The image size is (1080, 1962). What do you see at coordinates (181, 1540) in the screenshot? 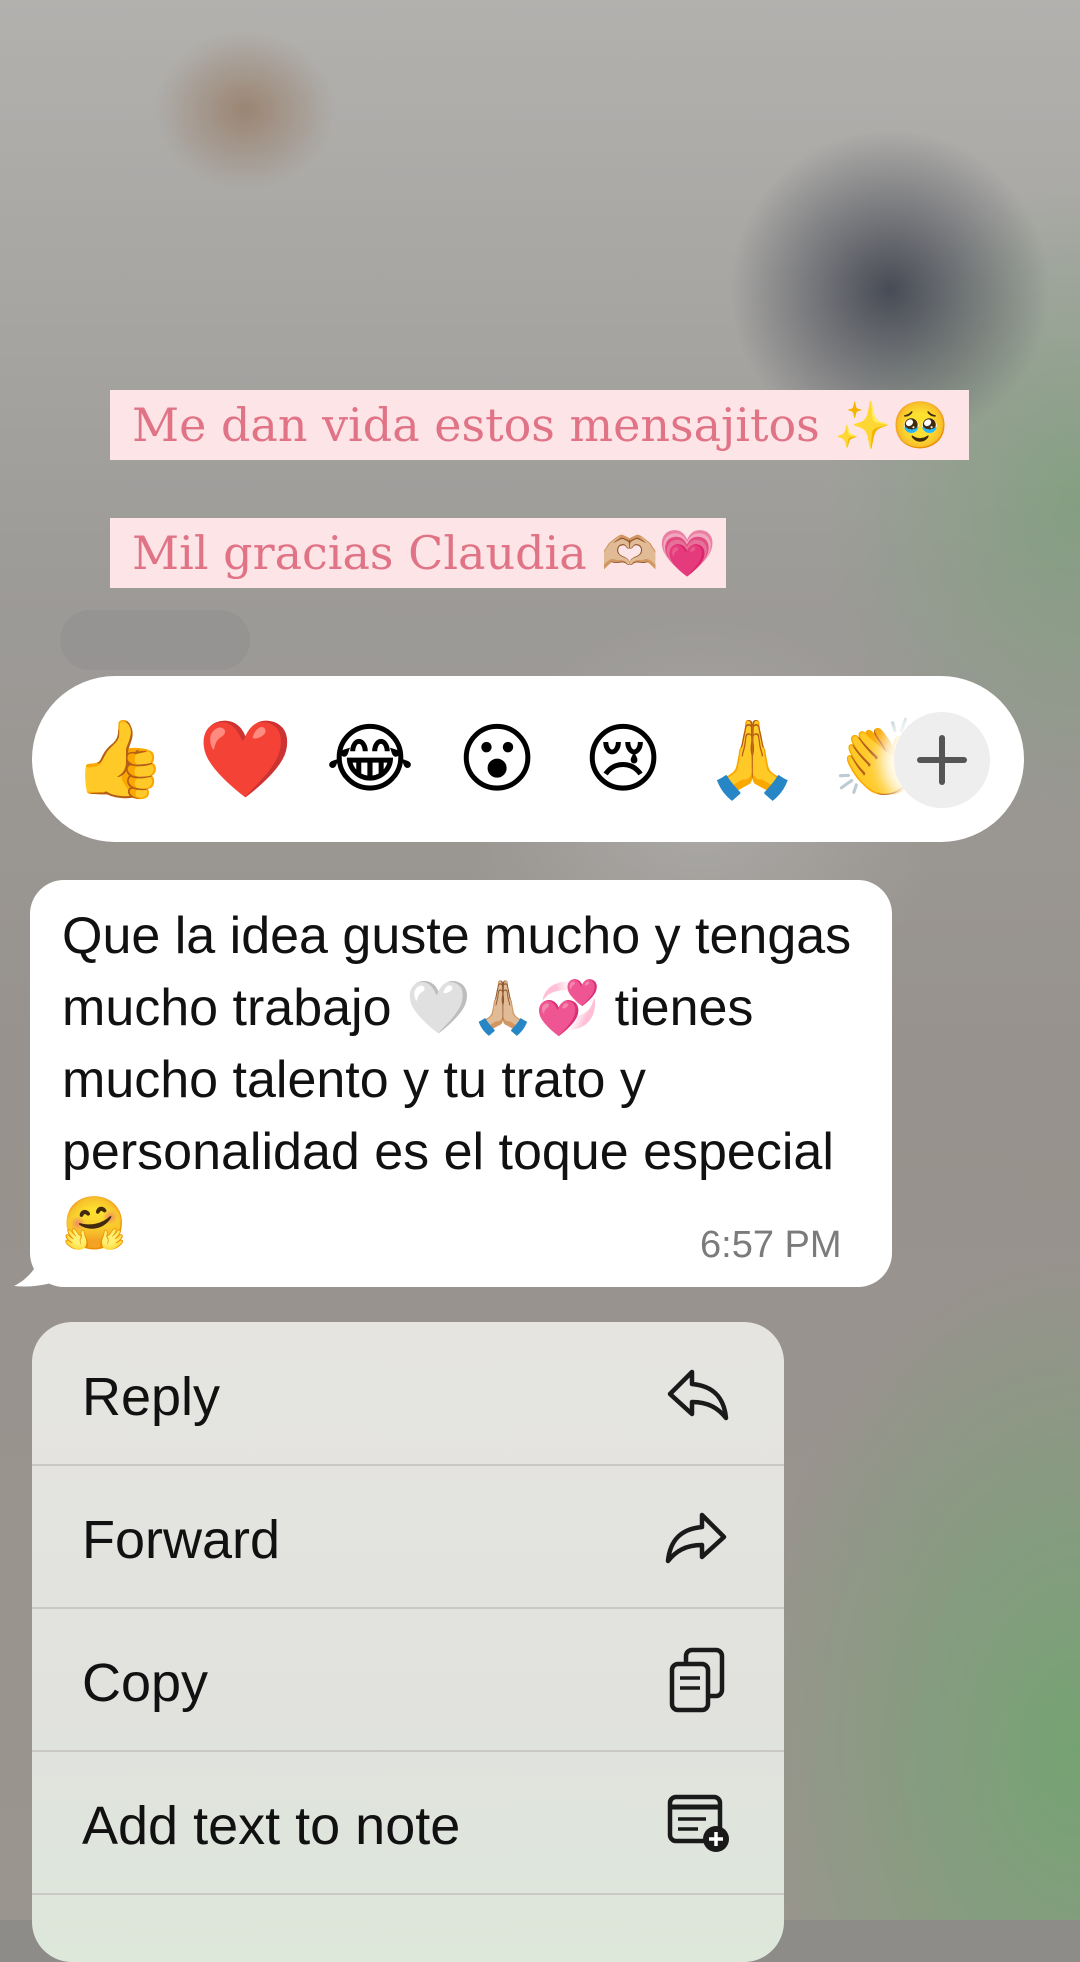
I see `menu-item-label: Forward` at bounding box center [181, 1540].